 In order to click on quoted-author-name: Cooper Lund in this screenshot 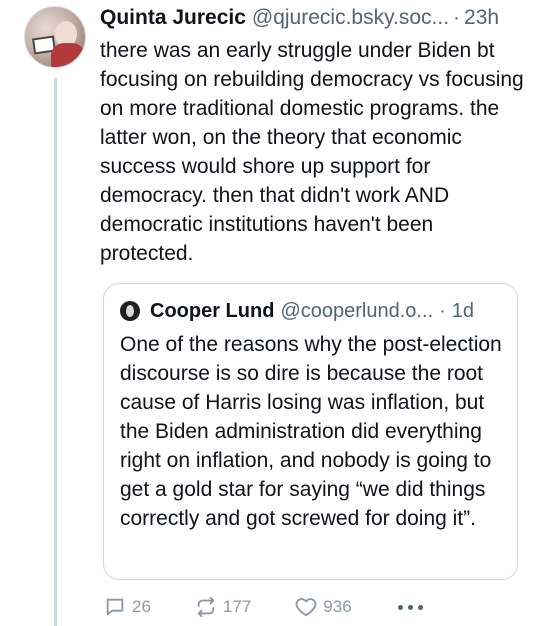, I will do `click(212, 311)`.